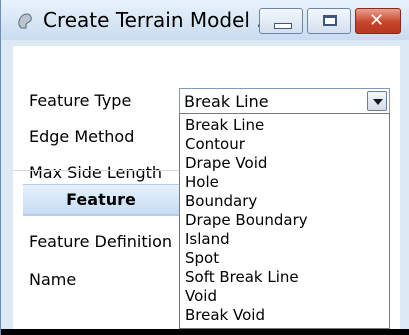 This screenshot has width=409, height=335. I want to click on dropdown-option: Hole, so click(202, 182).